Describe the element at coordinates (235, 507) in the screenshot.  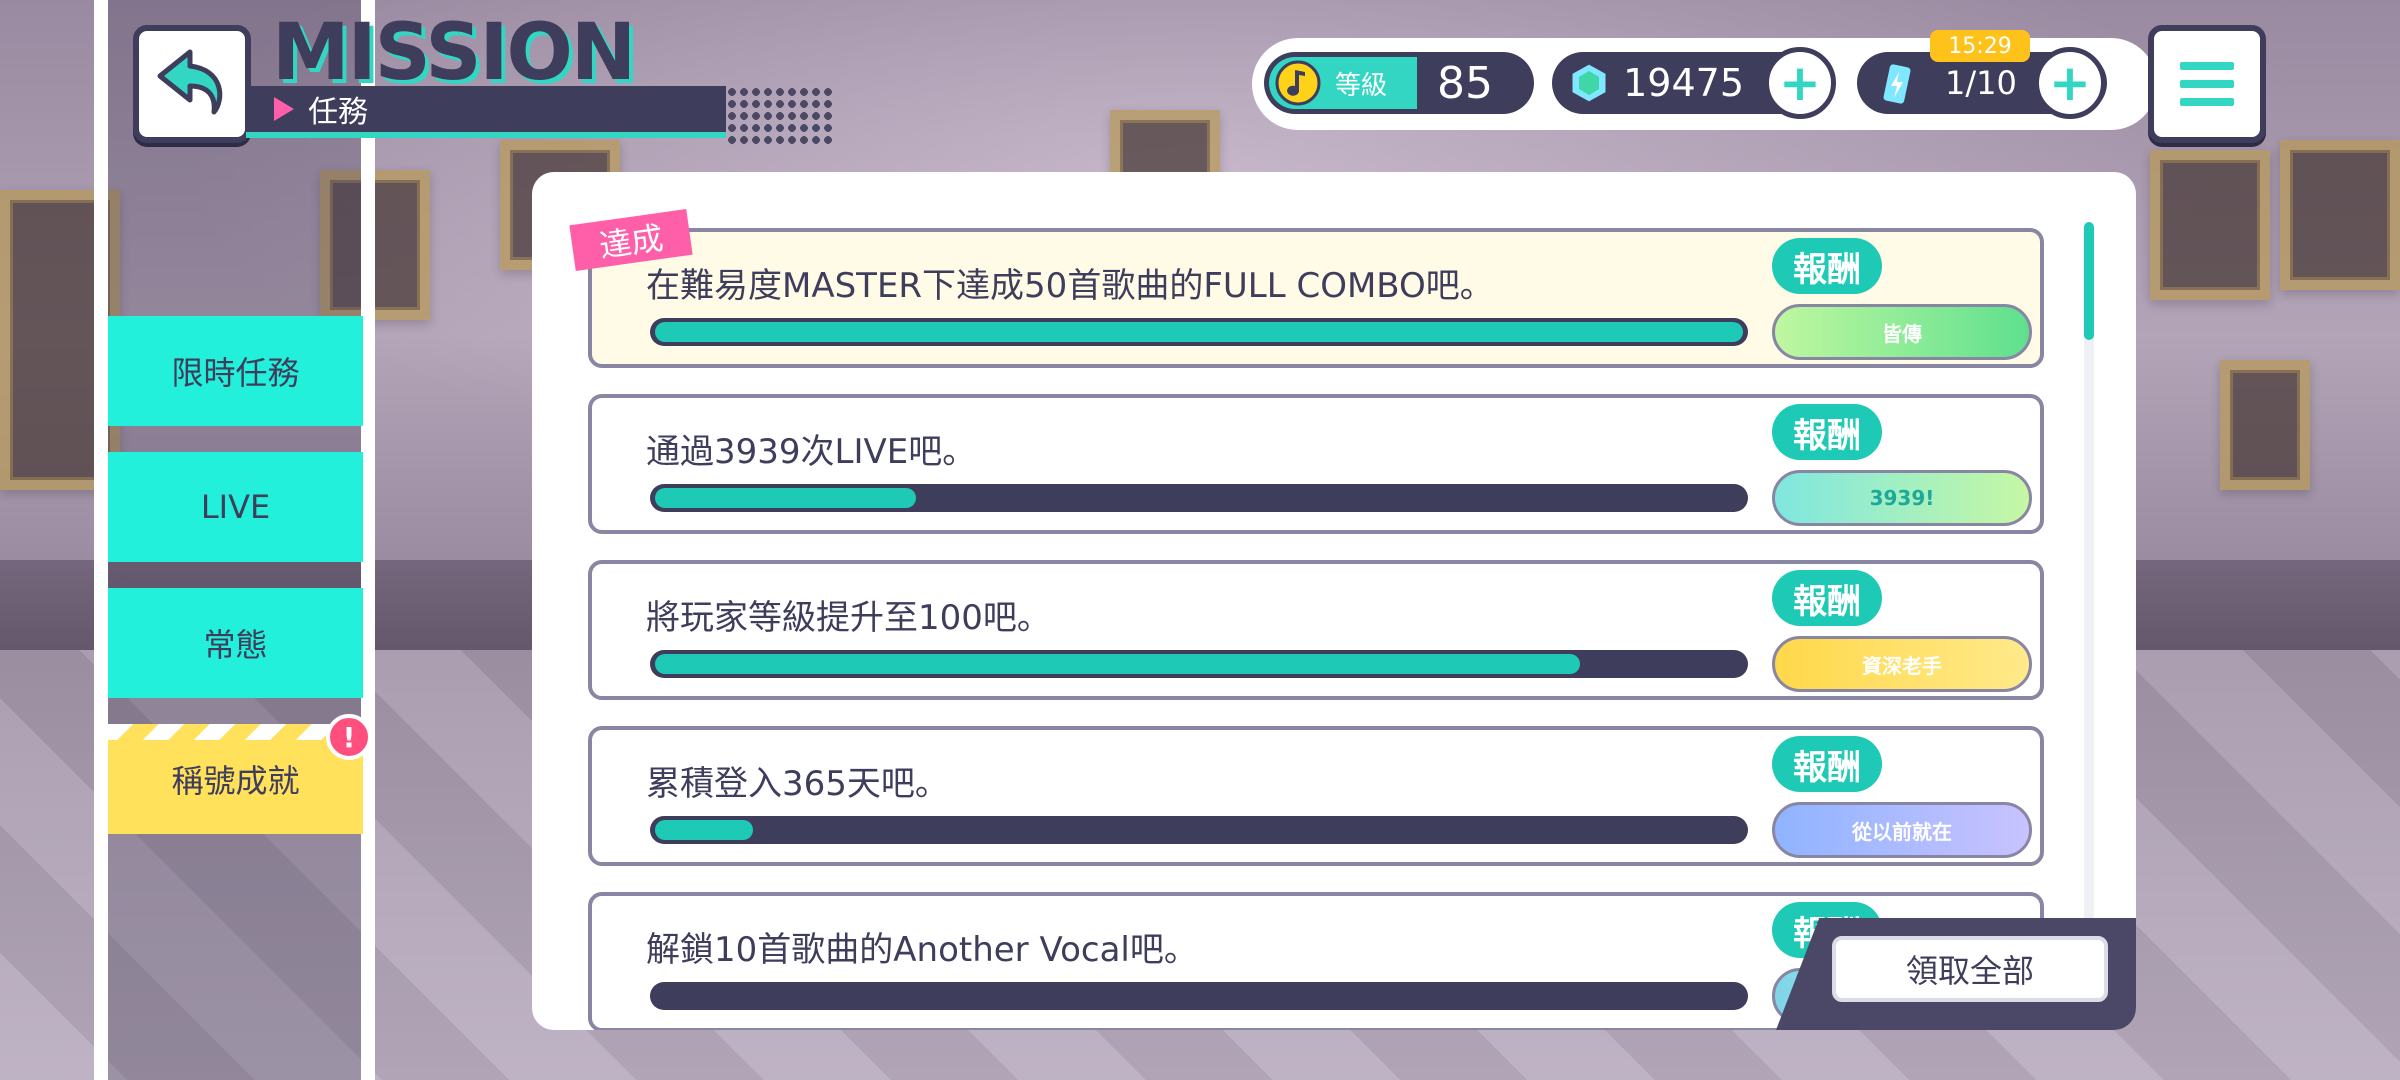
I see `tab-live: LIVE` at that location.